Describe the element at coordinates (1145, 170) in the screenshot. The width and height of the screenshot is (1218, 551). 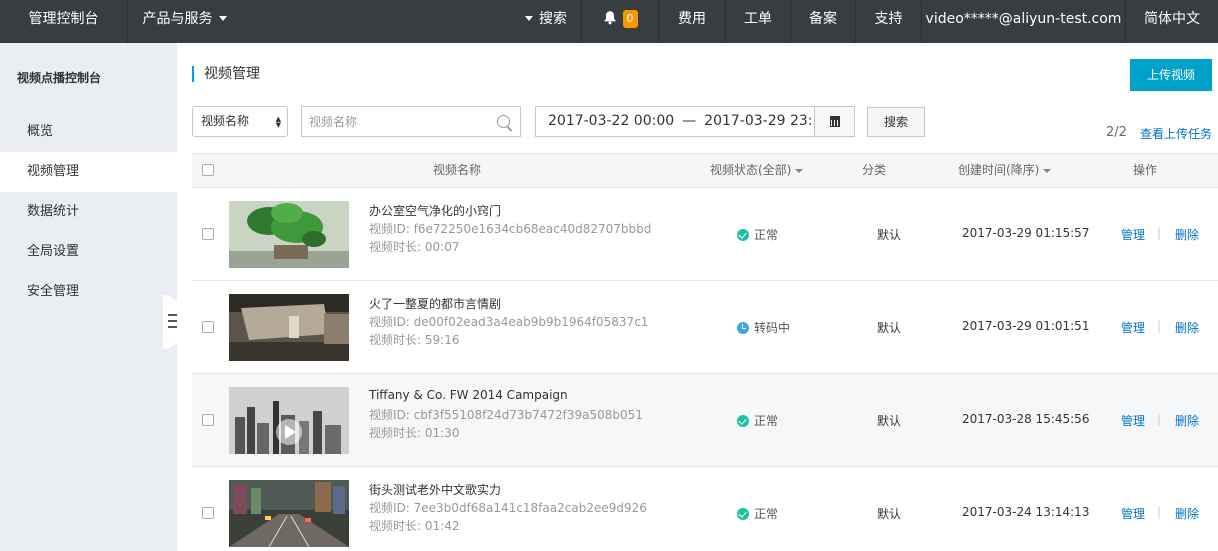
I see `column-header-actions: 操作` at that location.